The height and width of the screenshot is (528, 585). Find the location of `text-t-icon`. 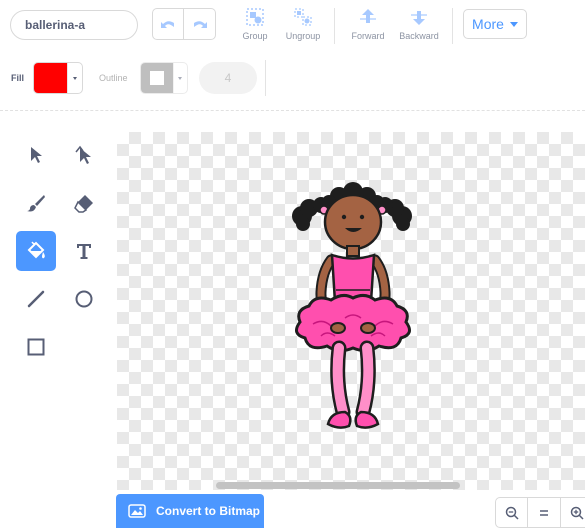

text-t-icon is located at coordinates (84, 251).